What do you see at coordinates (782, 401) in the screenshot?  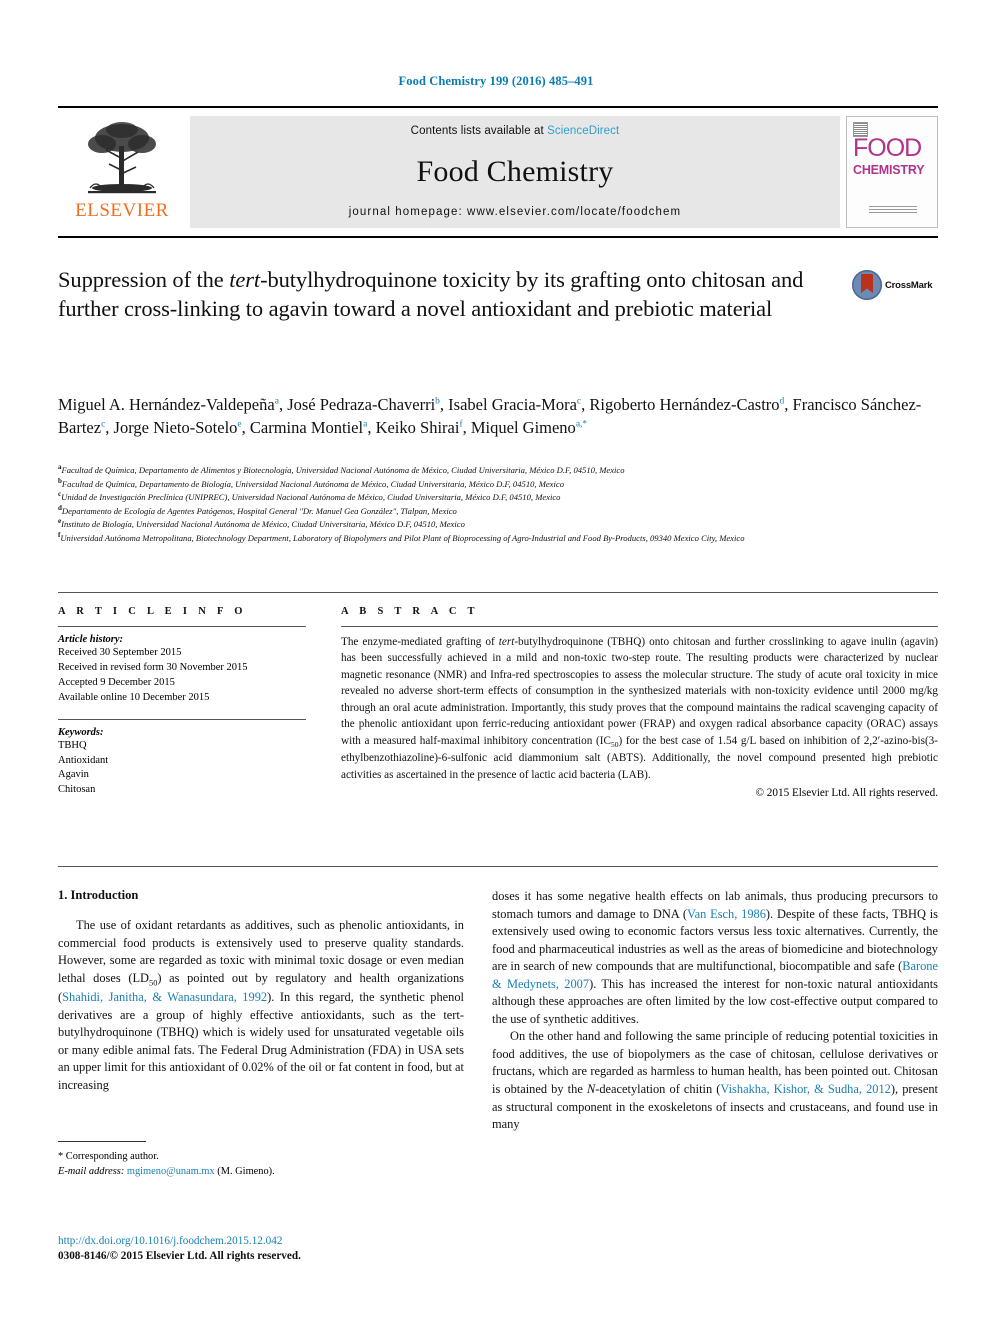 I see `author-affiliation-marker: d` at bounding box center [782, 401].